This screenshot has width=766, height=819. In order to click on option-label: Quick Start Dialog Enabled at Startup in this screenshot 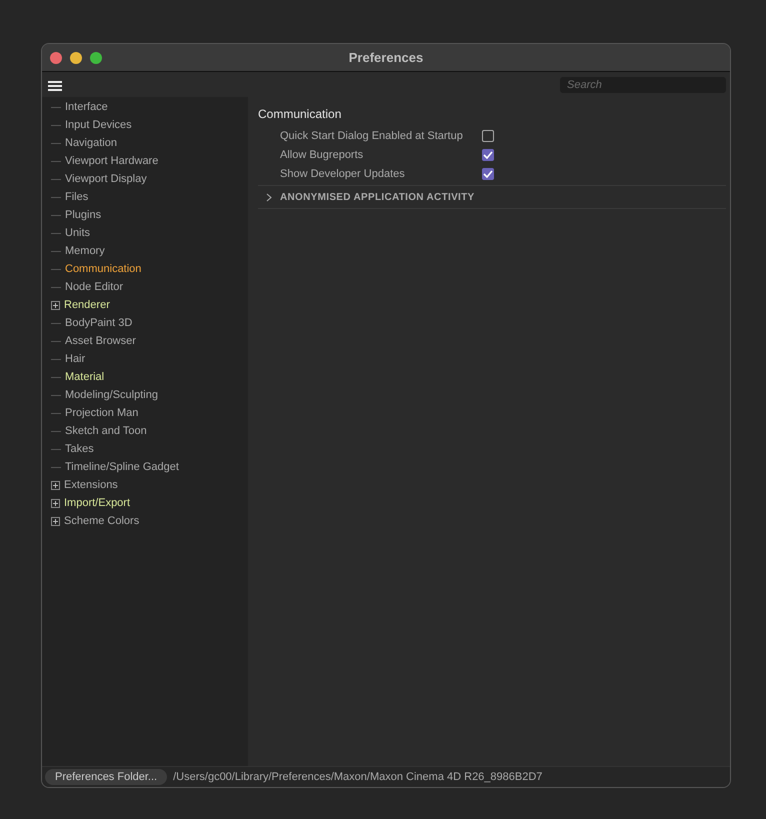, I will do `click(372, 136)`.